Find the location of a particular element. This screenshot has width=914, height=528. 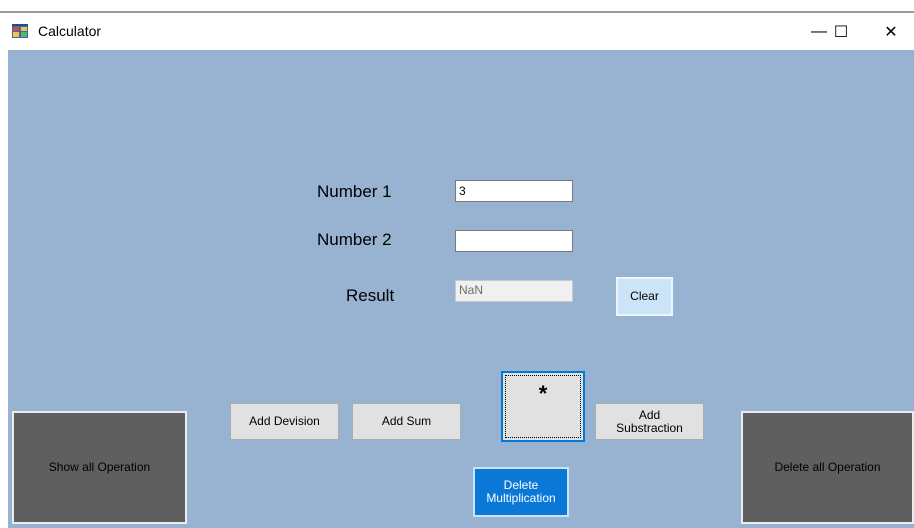

multiply-button: * is located at coordinates (543, 406).